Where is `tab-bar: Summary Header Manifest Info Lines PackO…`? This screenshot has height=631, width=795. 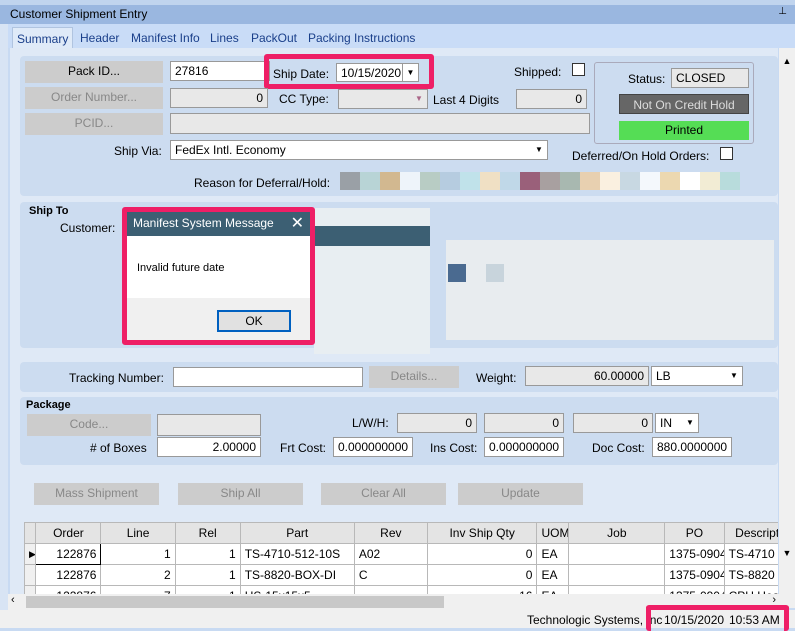
tab-bar: Summary Header Manifest Info Lines PackO… is located at coordinates (401, 36).